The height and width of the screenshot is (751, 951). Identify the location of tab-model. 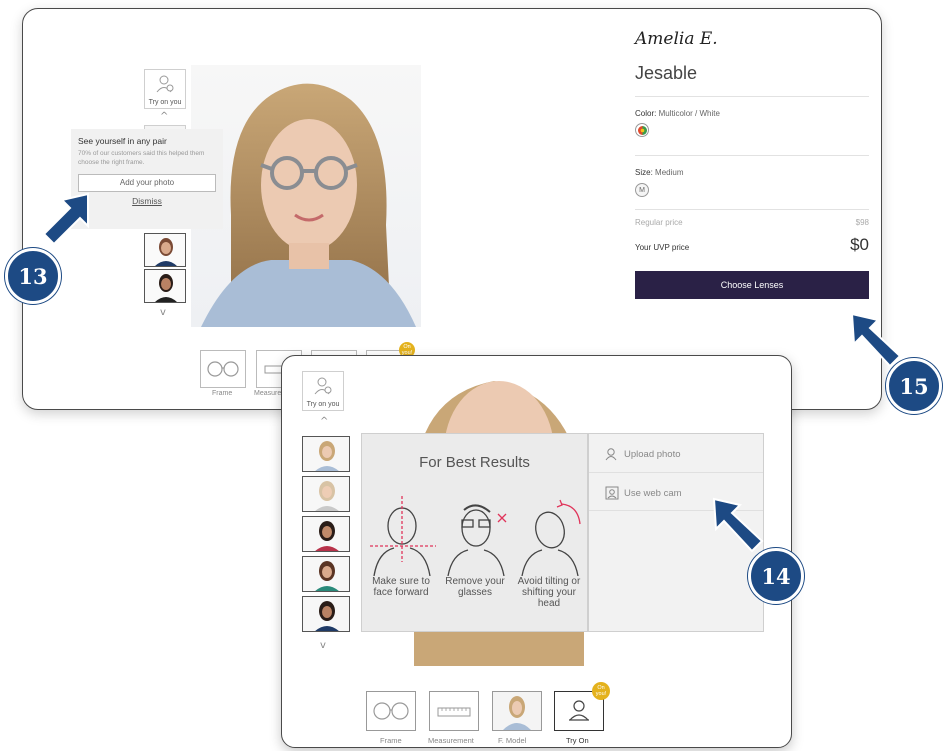
(517, 711).